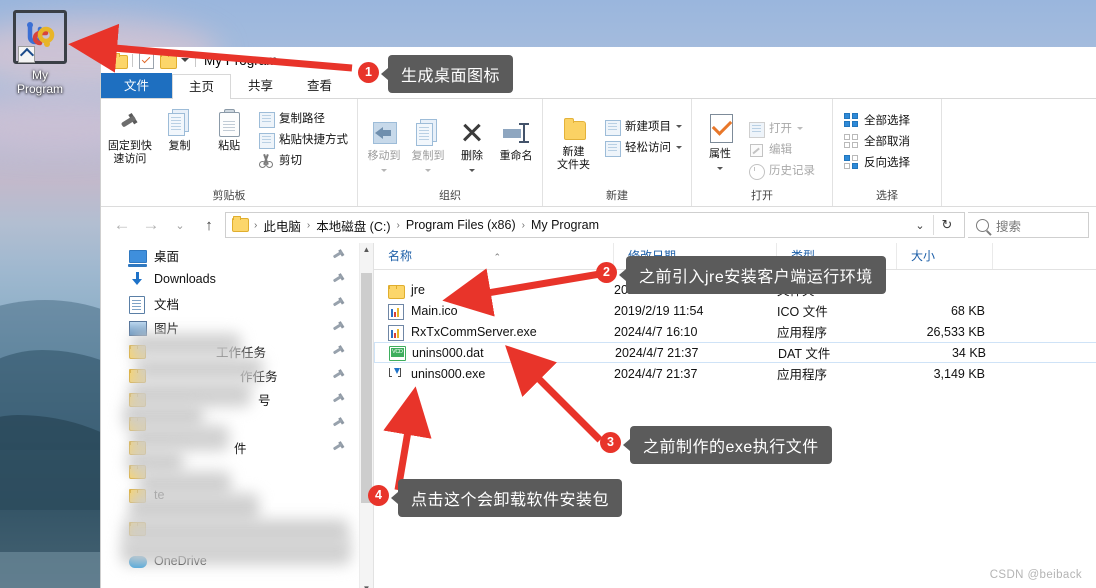 The width and height of the screenshot is (1096, 588). Describe the element at coordinates (757, 129) in the screenshot. I see `open-icon` at that location.